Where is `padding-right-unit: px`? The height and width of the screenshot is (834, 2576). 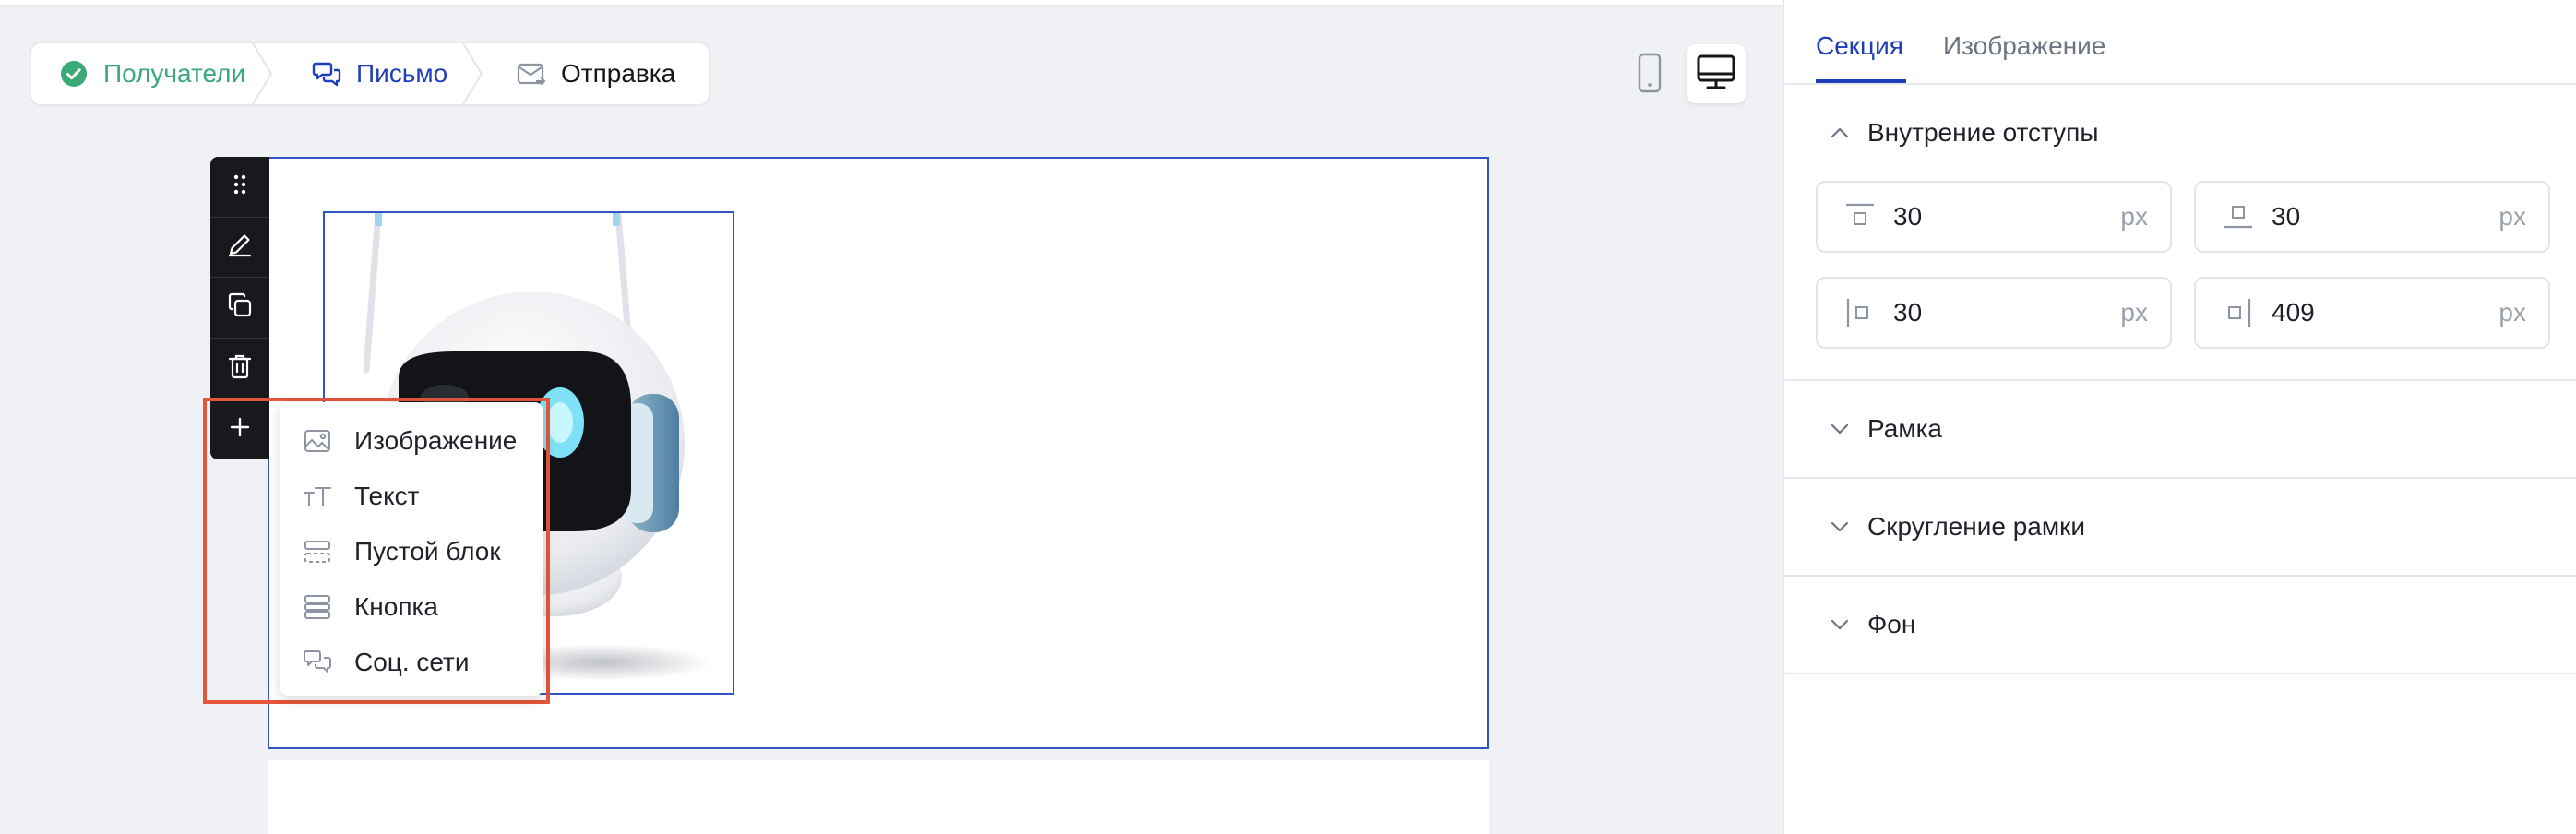 padding-right-unit: px is located at coordinates (2512, 312).